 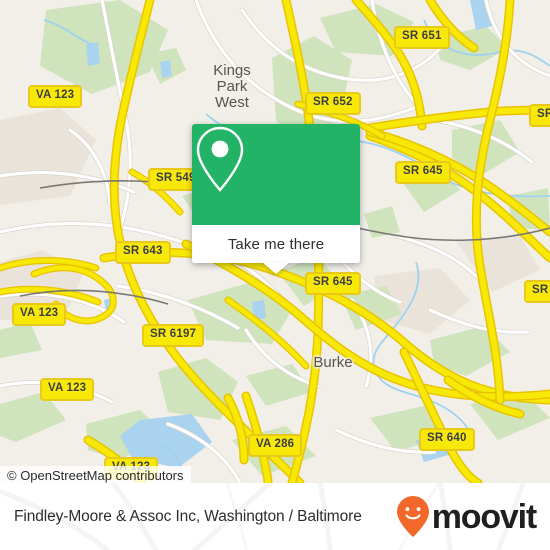 I want to click on place-label-line: Kings, so click(x=232, y=70).